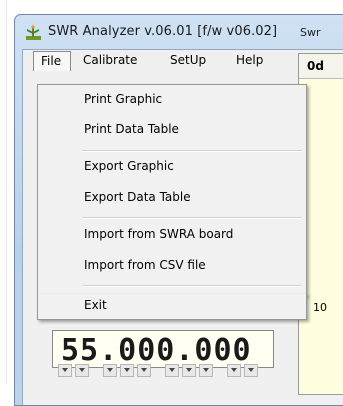 This screenshot has height=406, width=343. What do you see at coordinates (131, 129) in the screenshot?
I see `menu-item-label: Print Data Table` at bounding box center [131, 129].